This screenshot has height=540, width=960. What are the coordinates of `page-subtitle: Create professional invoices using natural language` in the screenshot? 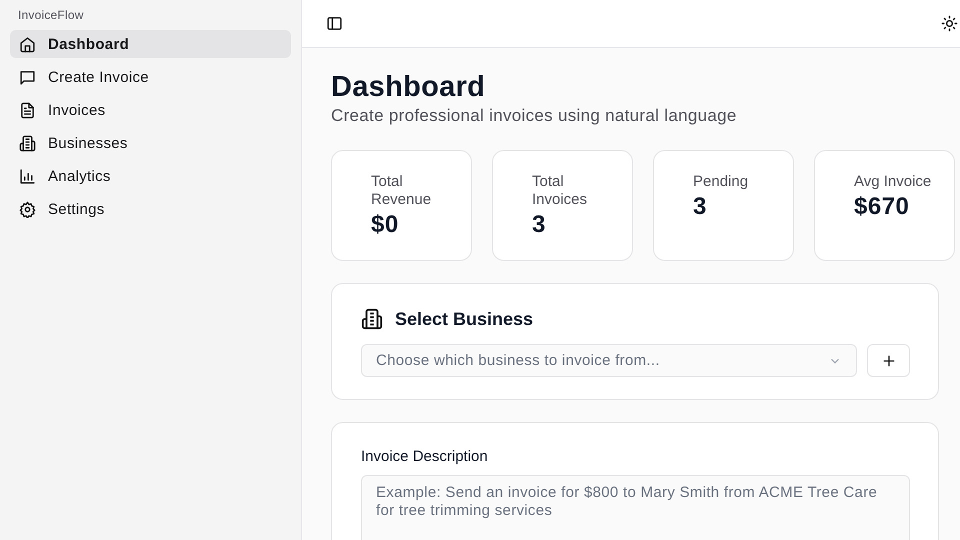 It's located at (534, 116).